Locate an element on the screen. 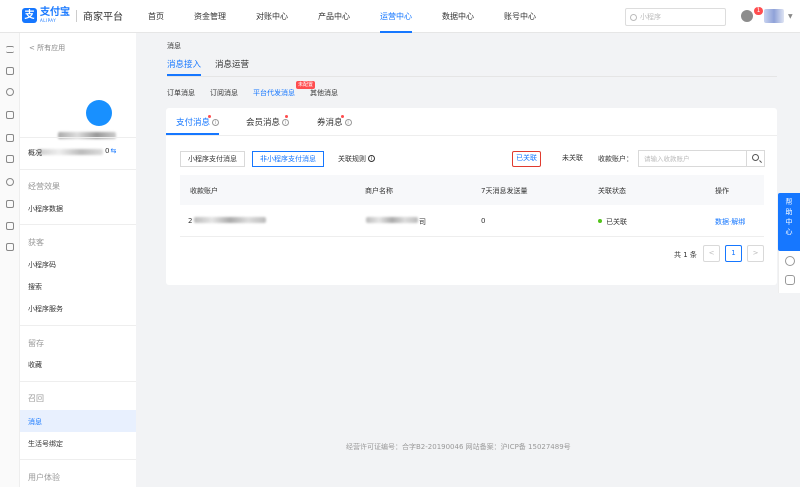 The width and height of the screenshot is (800, 487). sidebar-item-mp-data: 小程序数据 is located at coordinates (45, 209).